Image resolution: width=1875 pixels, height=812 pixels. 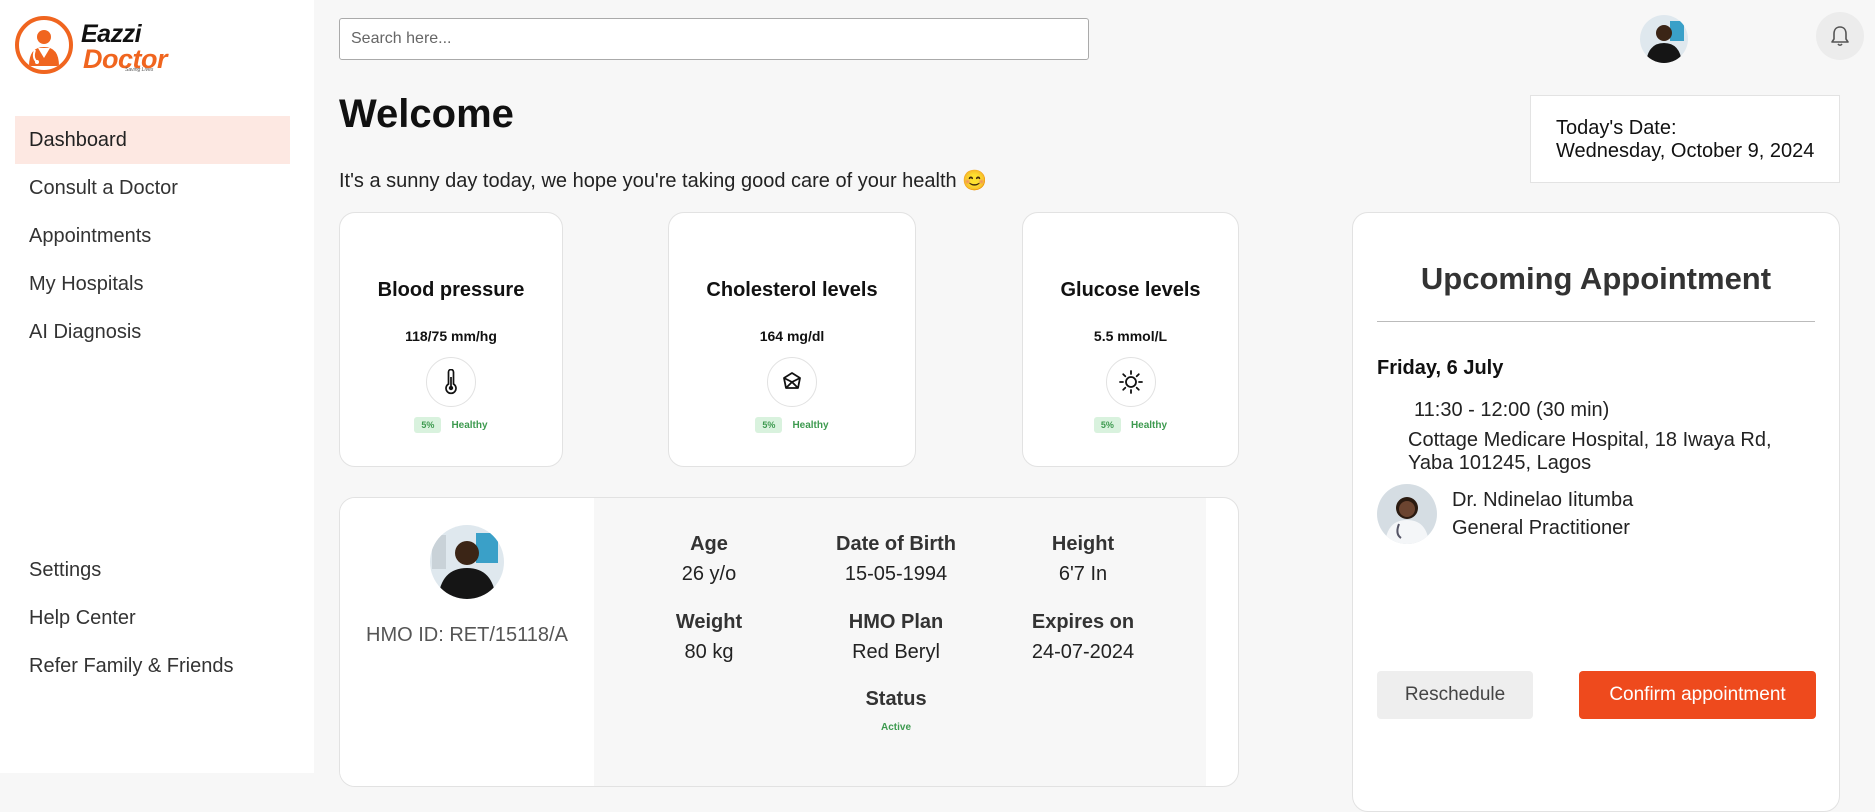 I want to click on metric-value: 5.5 mmol/L, so click(x=1130, y=336).